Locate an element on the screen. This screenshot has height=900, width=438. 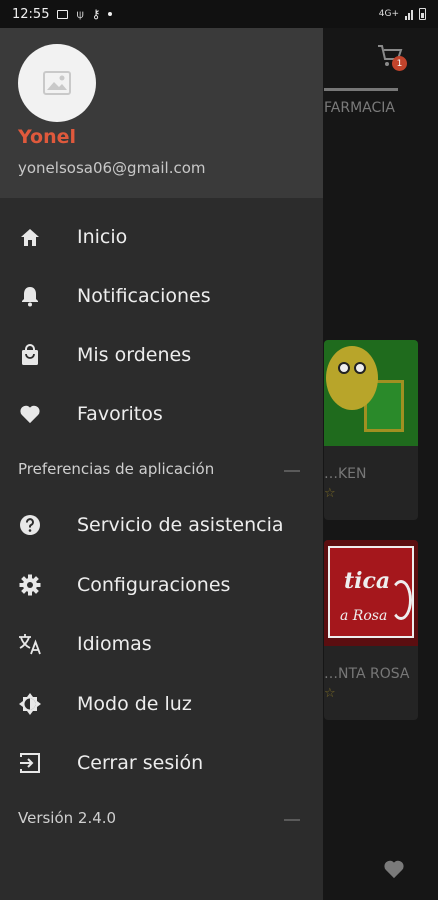
store-card-image: tica a Rosa is located at coordinates (371, 593).